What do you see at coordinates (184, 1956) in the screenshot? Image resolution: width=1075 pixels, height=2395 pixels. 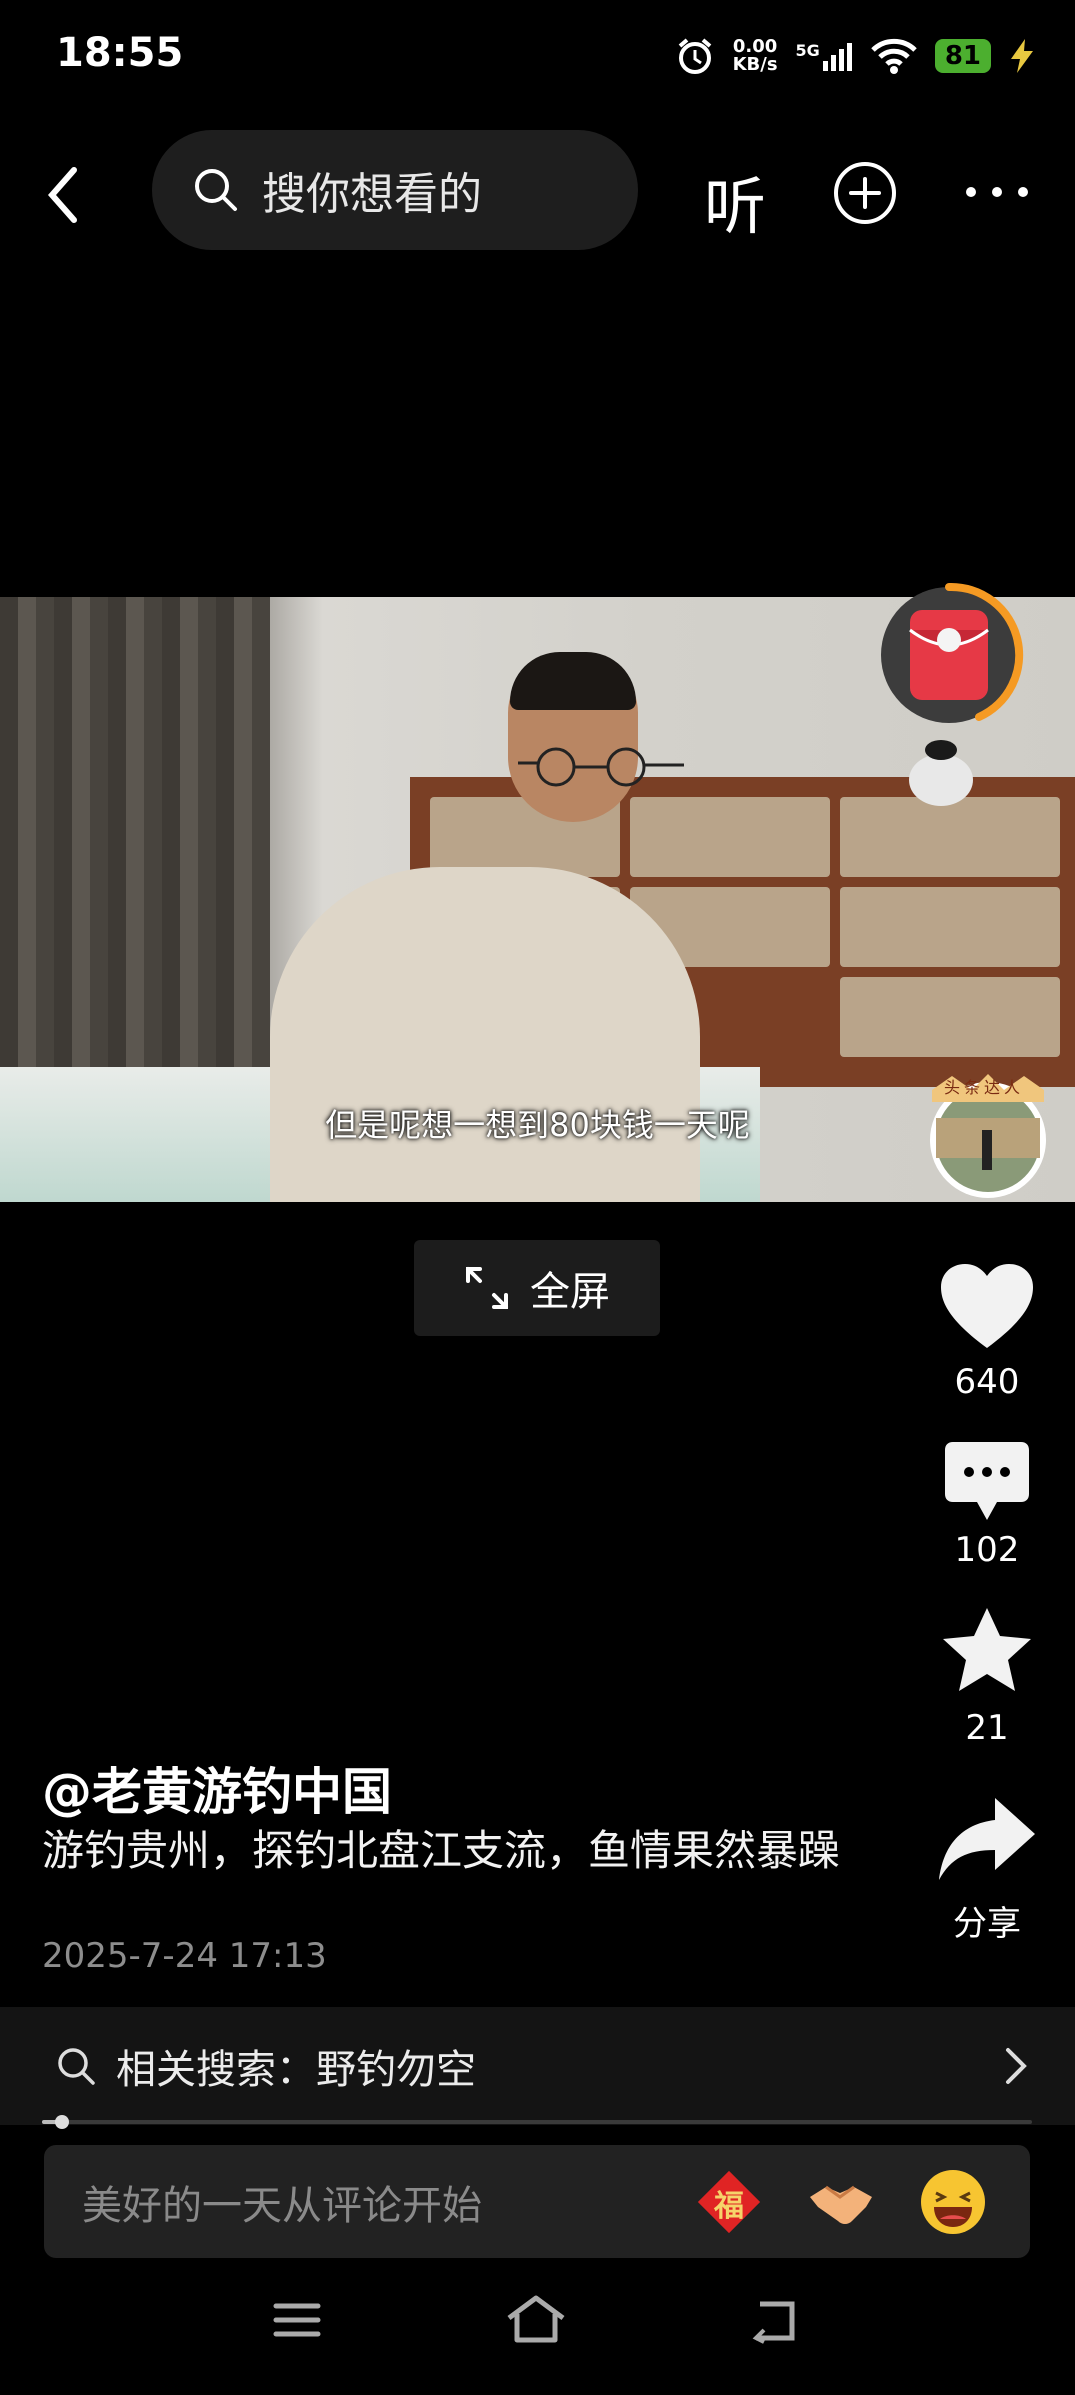 I see `post-date: 2025-7-24 17:13` at bounding box center [184, 1956].